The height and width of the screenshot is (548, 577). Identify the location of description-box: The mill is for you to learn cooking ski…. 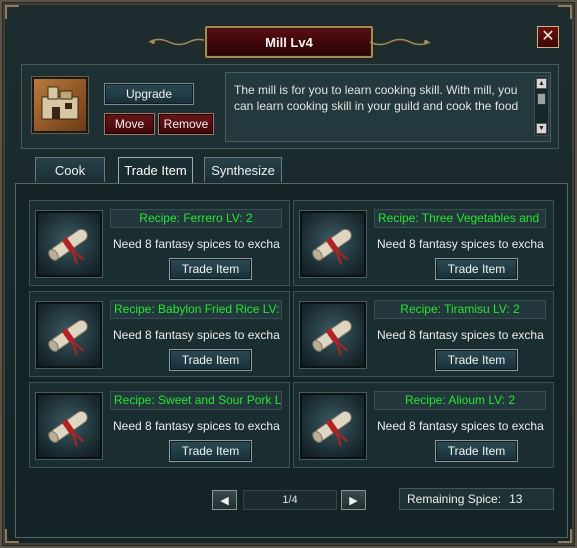
(388, 107).